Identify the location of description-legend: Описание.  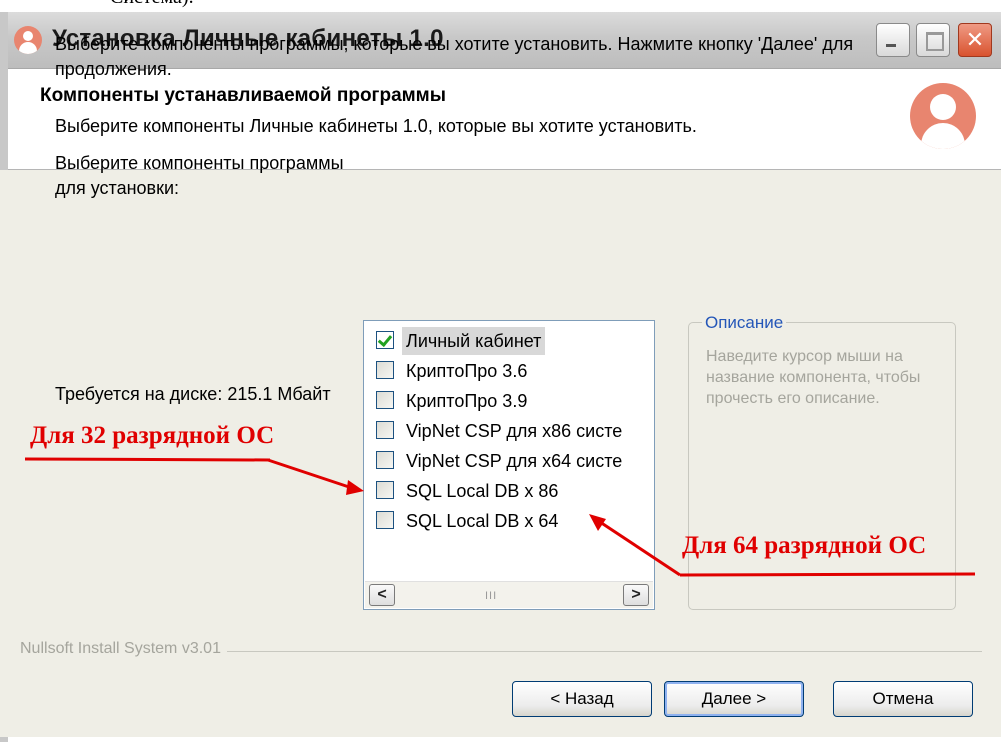
(744, 323).